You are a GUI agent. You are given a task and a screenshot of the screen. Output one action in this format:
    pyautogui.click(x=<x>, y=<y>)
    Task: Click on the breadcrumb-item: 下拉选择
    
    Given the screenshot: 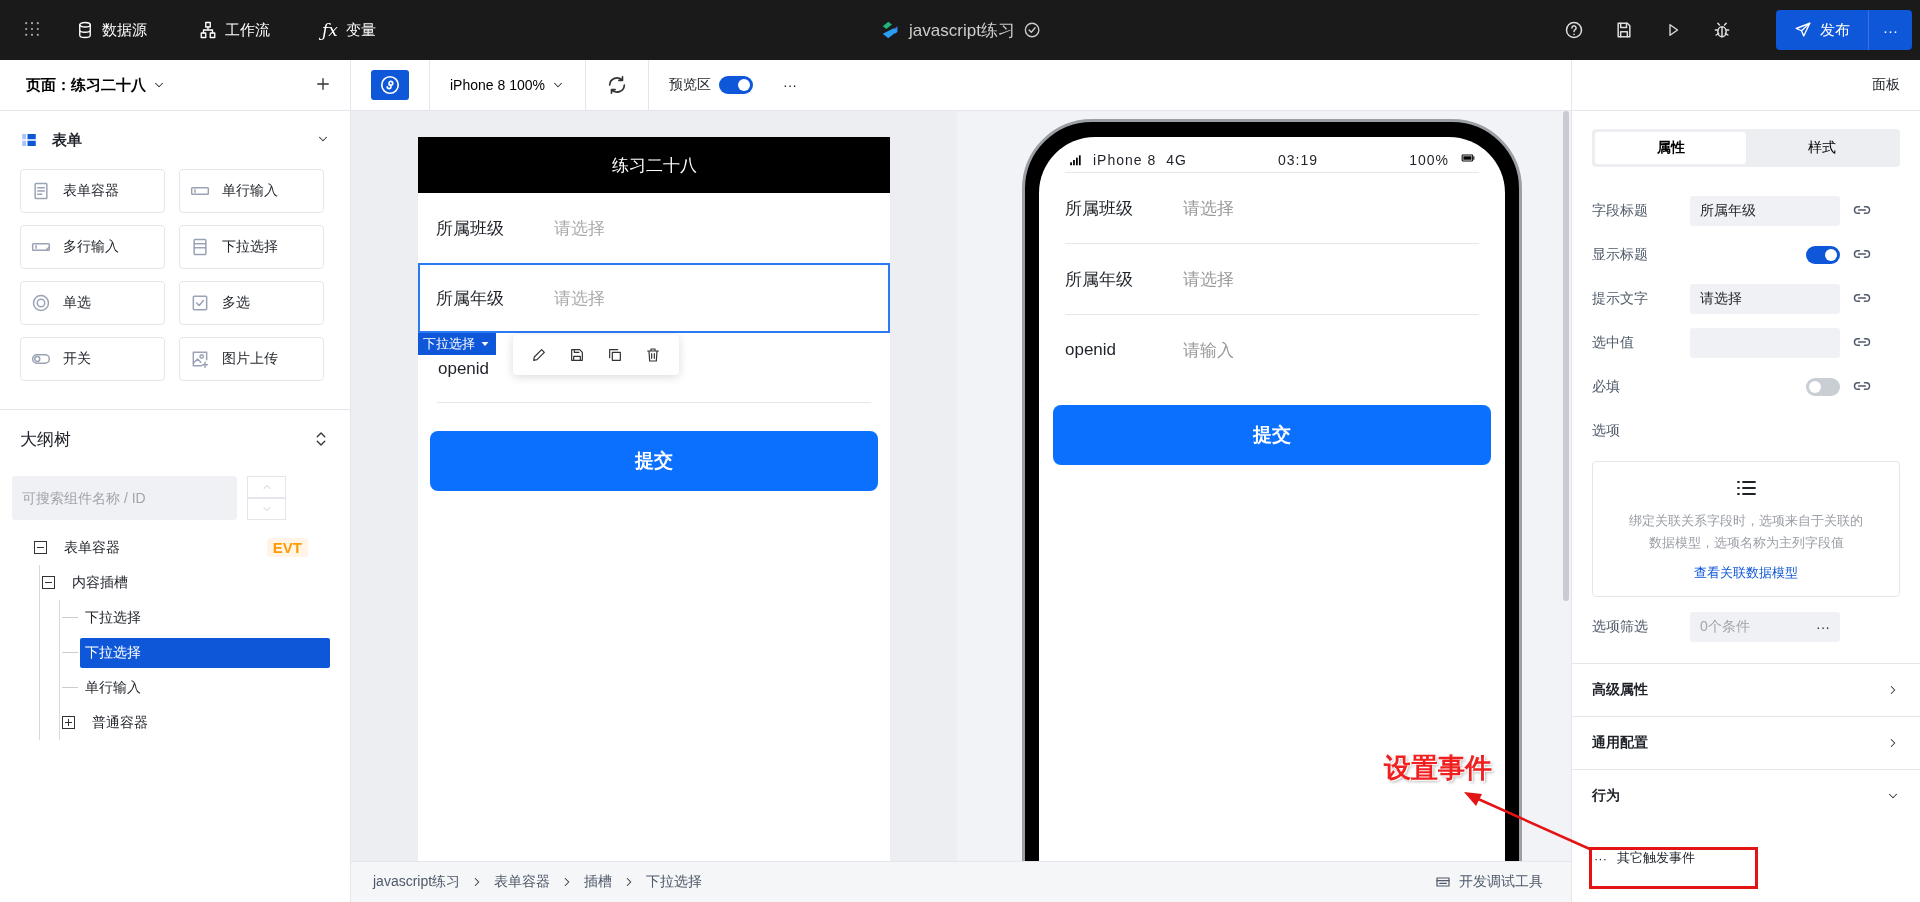 What is the action you would take?
    pyautogui.click(x=674, y=882)
    